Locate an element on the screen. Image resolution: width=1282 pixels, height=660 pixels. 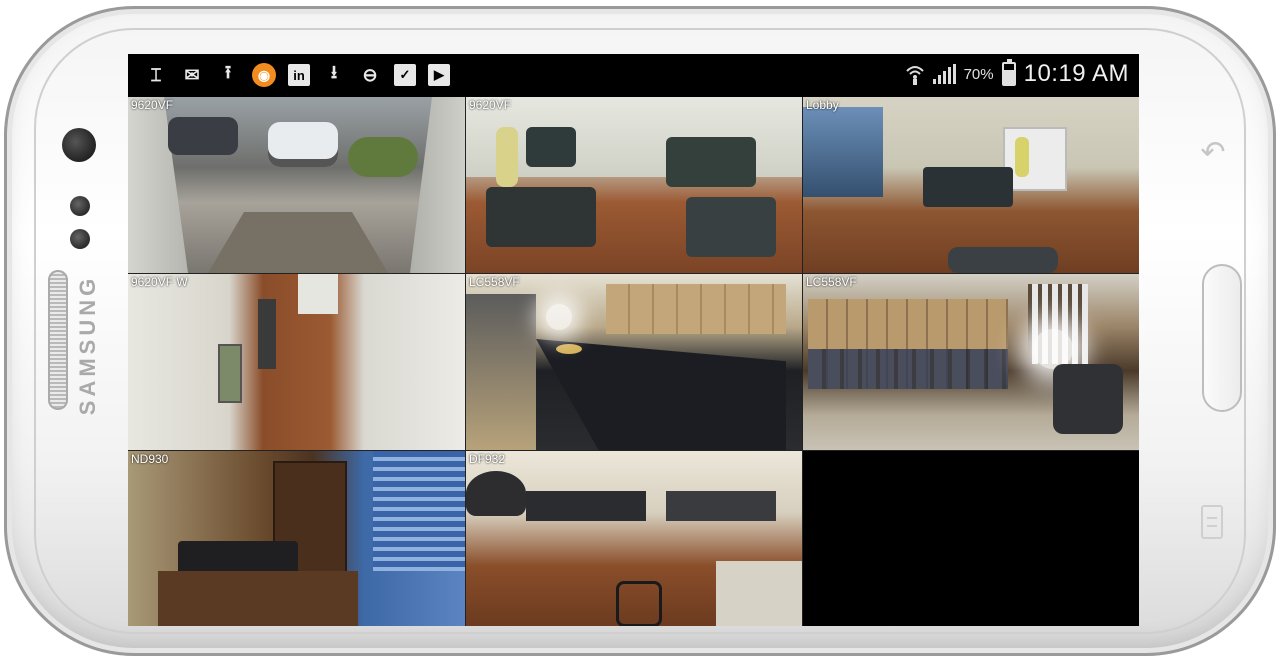
wifi-icon is located at coordinates (914, 75).